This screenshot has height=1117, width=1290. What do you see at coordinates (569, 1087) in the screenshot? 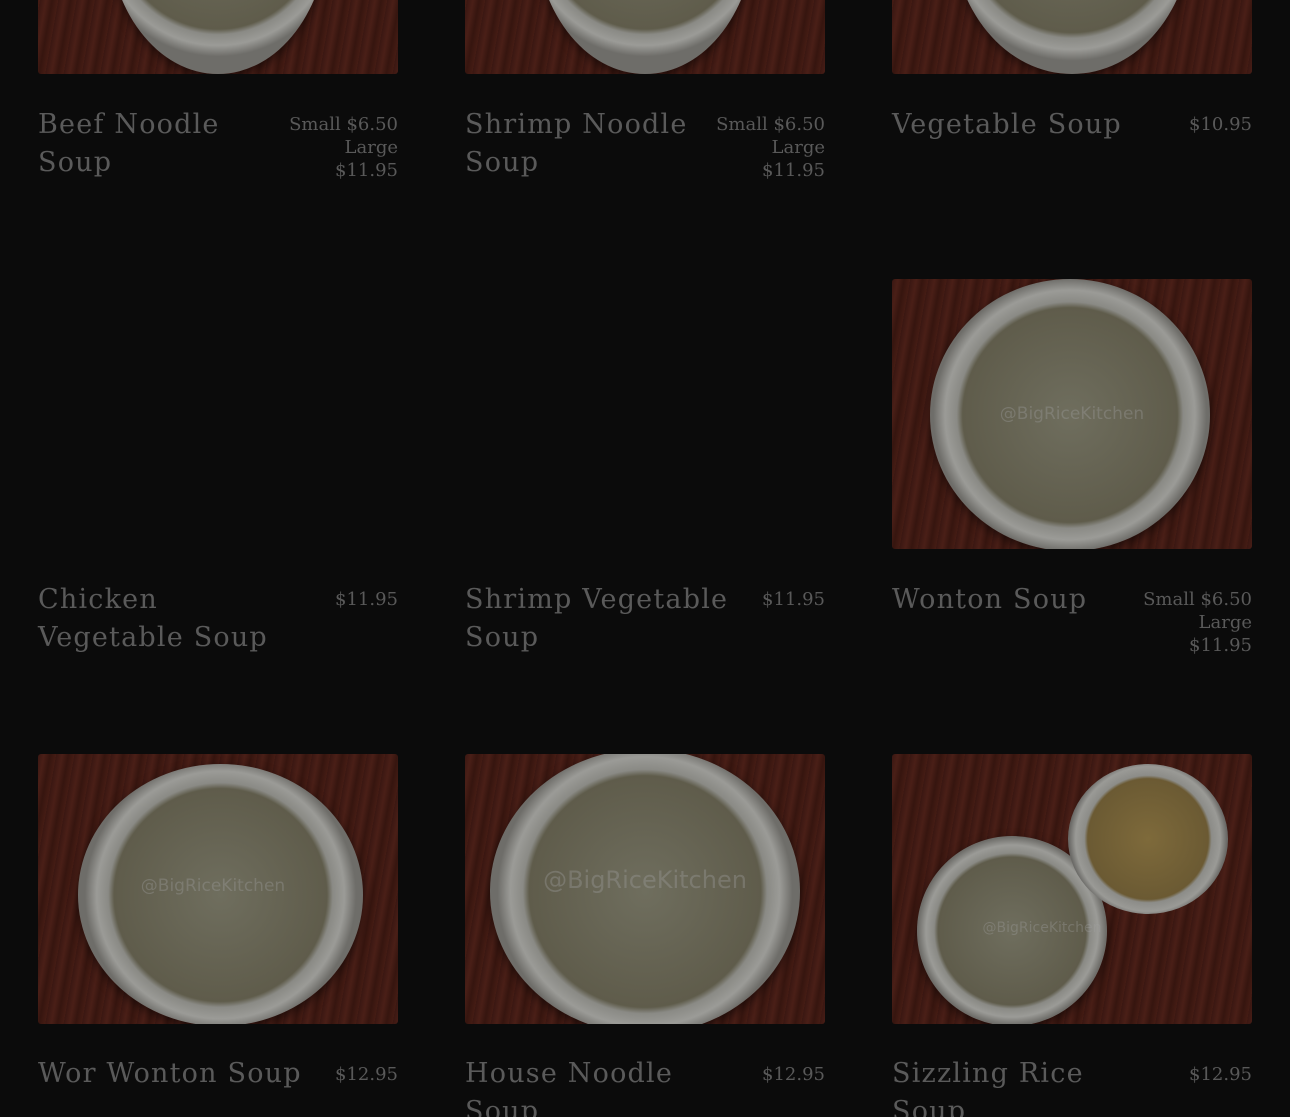
I see `item-name: House Noodle Soup` at bounding box center [569, 1087].